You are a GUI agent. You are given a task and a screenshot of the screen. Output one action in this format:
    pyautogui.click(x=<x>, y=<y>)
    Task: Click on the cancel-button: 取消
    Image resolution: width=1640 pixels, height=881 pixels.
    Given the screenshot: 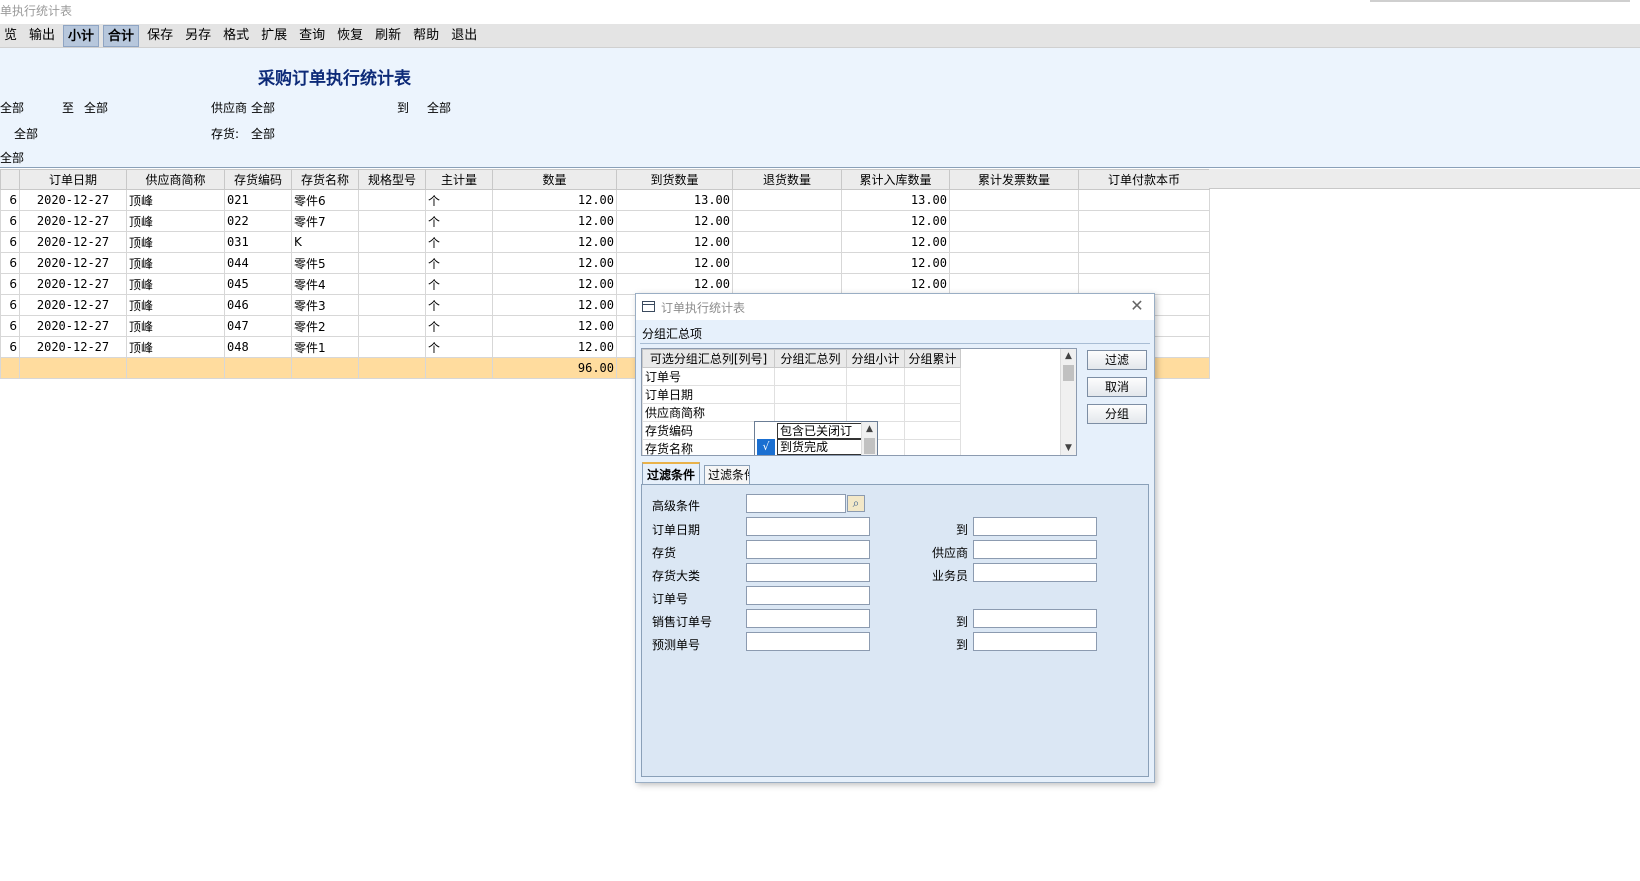 What is the action you would take?
    pyautogui.click(x=1117, y=387)
    